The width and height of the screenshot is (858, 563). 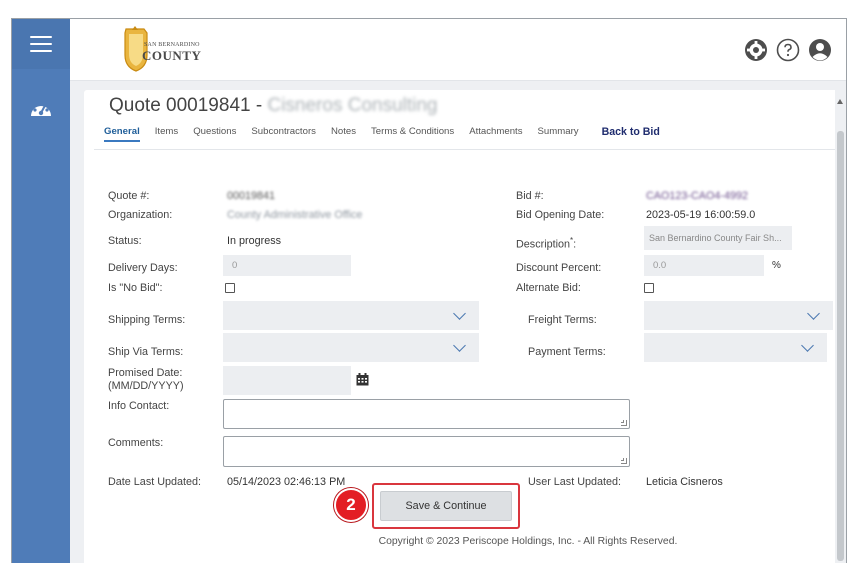 I want to click on page-title: Quote 00019841 - Cisneros Consulting, so click(x=273, y=106).